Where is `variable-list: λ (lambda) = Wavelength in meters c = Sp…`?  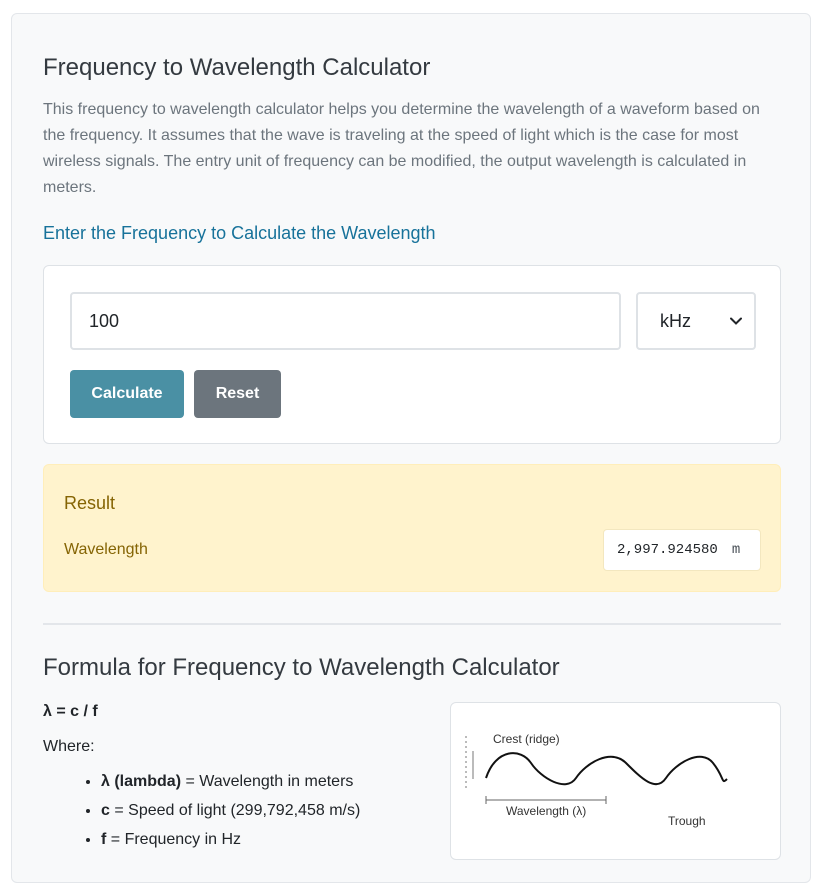 variable-list: λ (lambda) = Wavelength in meters c = Sp… is located at coordinates (221, 814).